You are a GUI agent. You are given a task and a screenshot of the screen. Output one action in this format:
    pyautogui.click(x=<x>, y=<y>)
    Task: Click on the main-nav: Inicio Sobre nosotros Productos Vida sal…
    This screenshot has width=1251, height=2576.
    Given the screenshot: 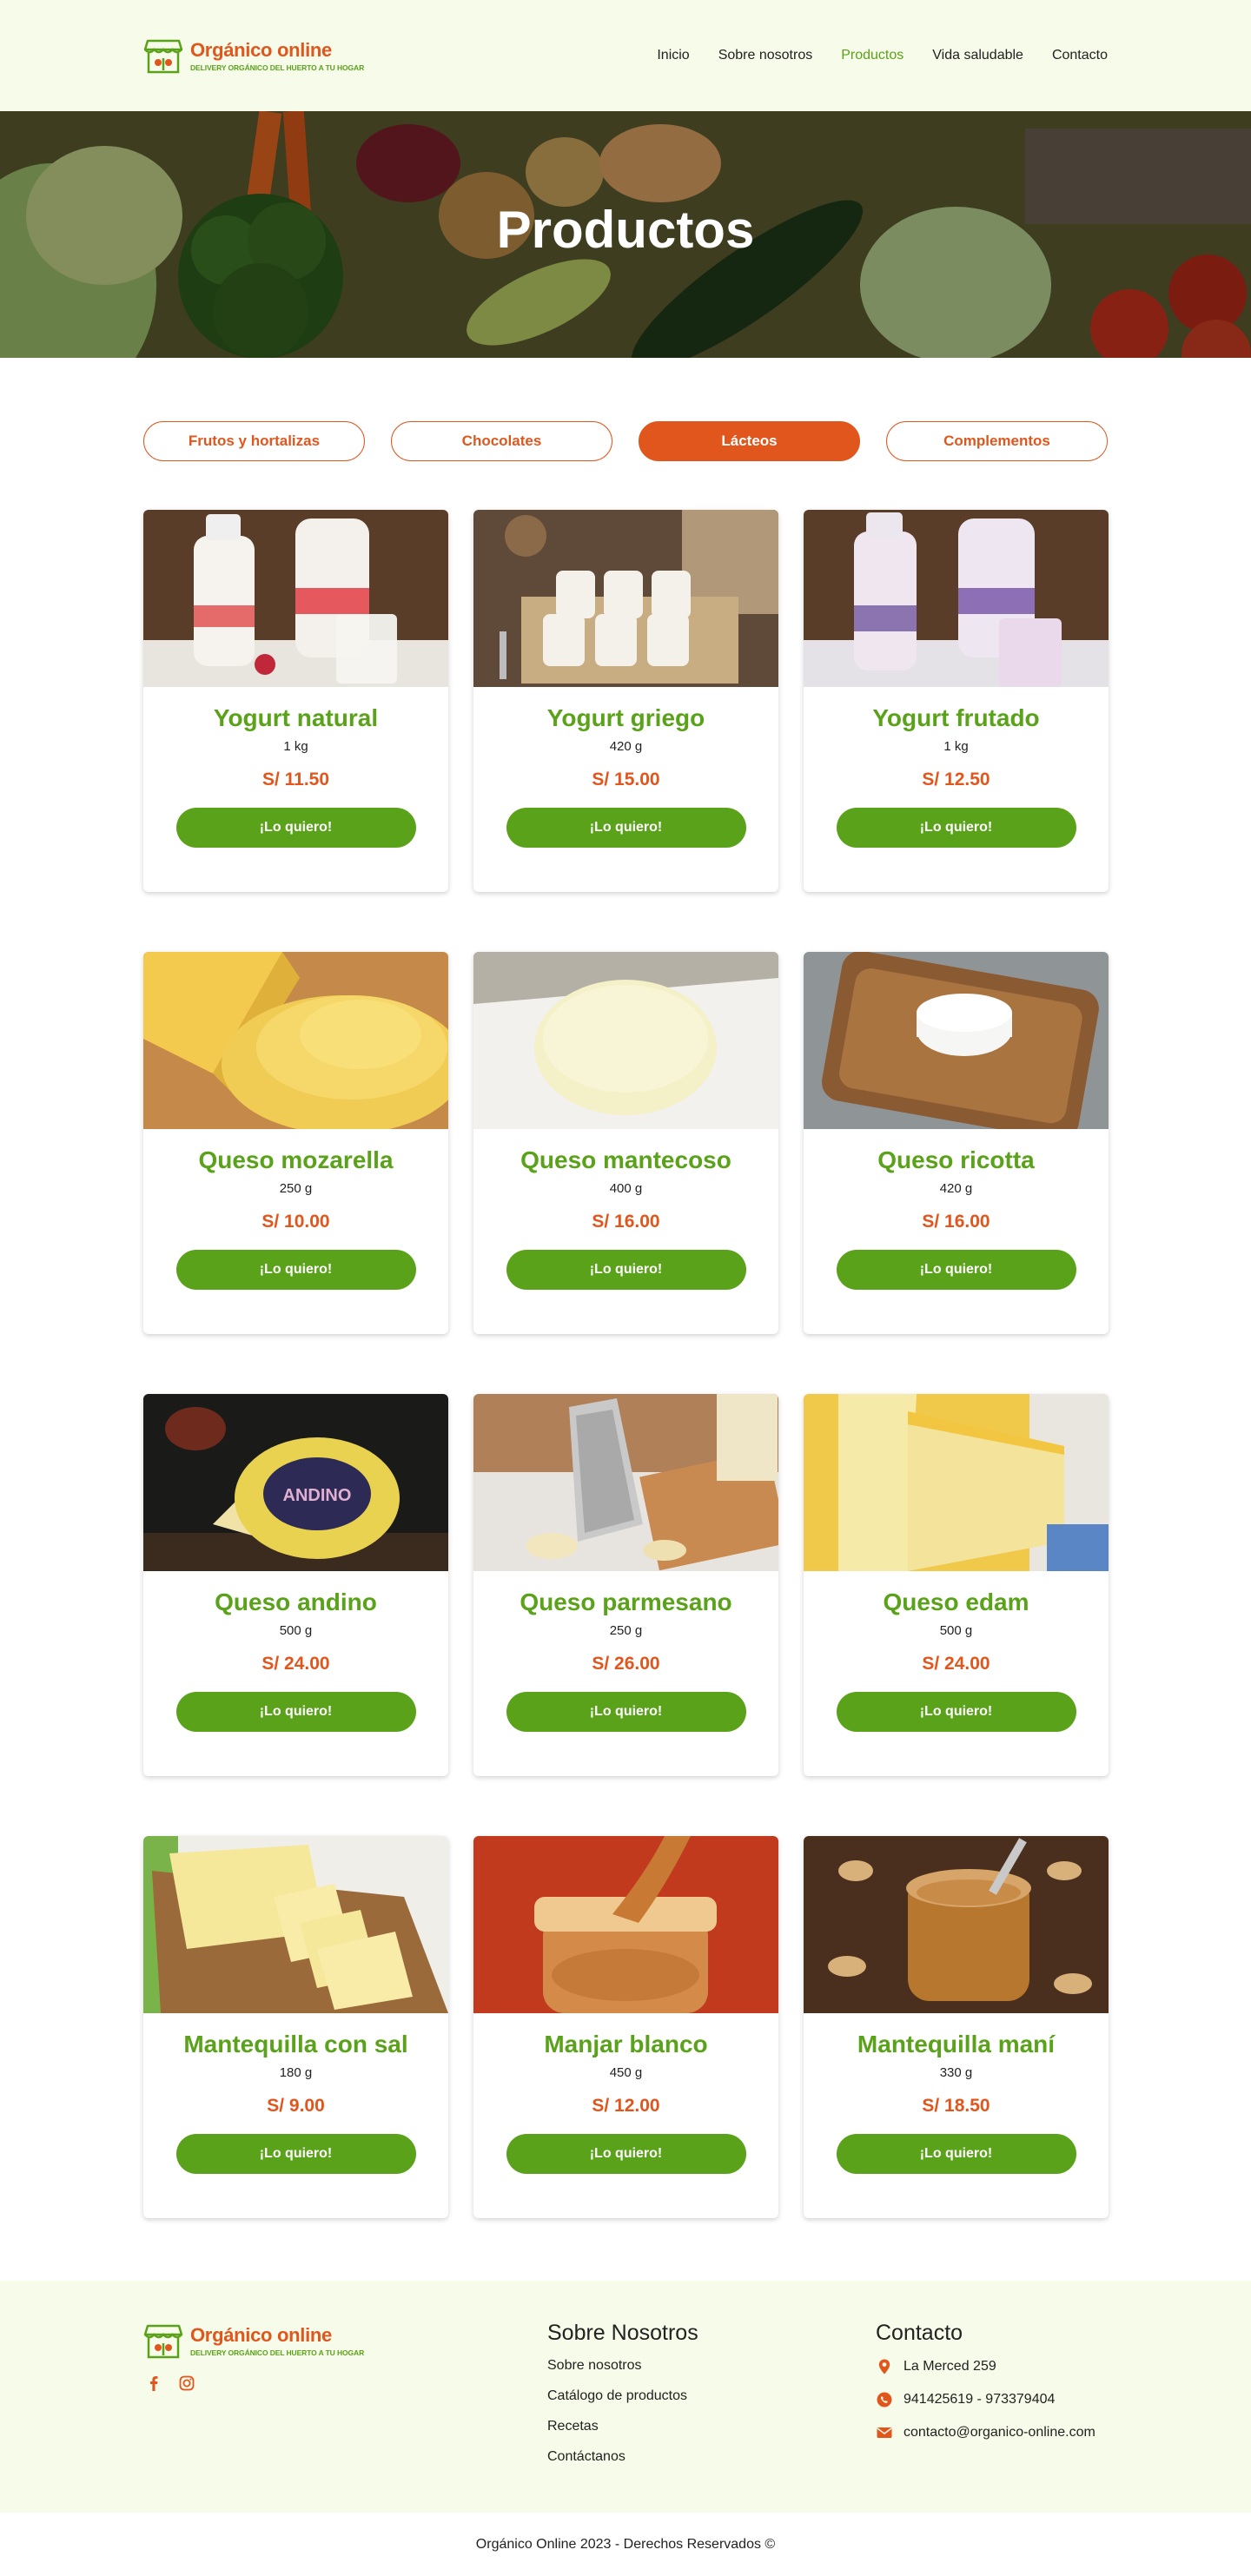 What is the action you would take?
    pyautogui.click(x=882, y=56)
    